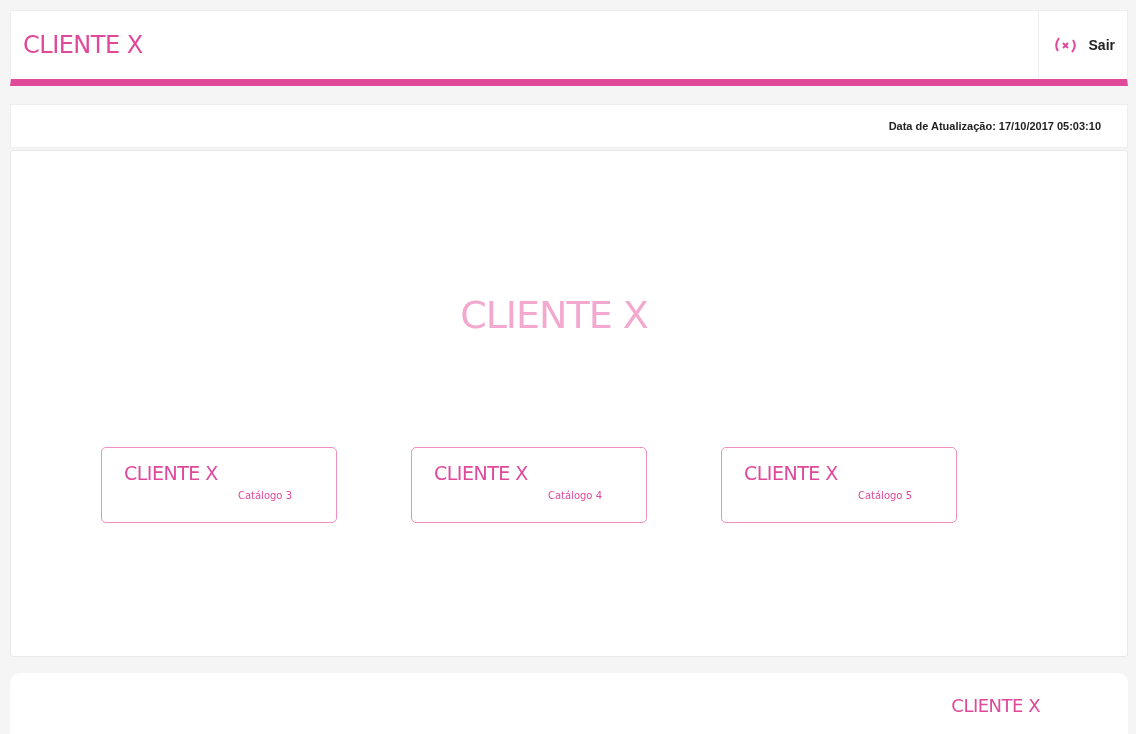 Image resolution: width=1136 pixels, height=734 pixels. Describe the element at coordinates (994, 126) in the screenshot. I see `update-date-text: Data de Atualização: 17/10/2017 05:03:10` at that location.